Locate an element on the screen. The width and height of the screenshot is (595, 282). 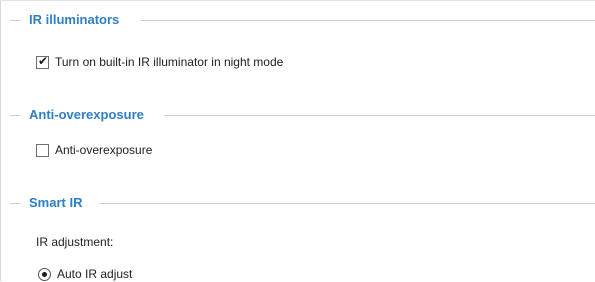
section-header-anti-overexposure: Anti-overexposure is located at coordinates (297, 115).